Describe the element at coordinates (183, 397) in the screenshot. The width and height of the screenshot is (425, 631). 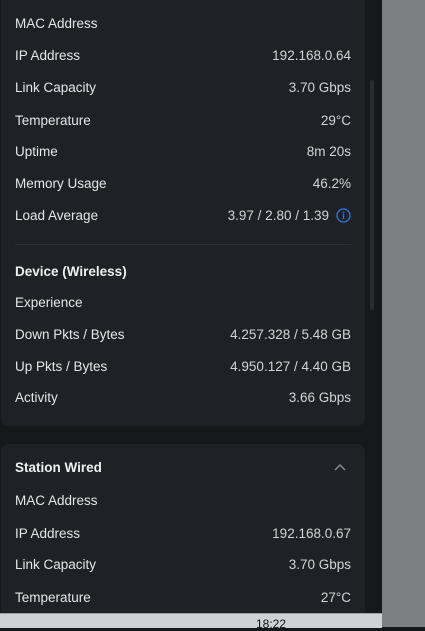
I see `activity-row: Activity 3.66 Gbps` at that location.